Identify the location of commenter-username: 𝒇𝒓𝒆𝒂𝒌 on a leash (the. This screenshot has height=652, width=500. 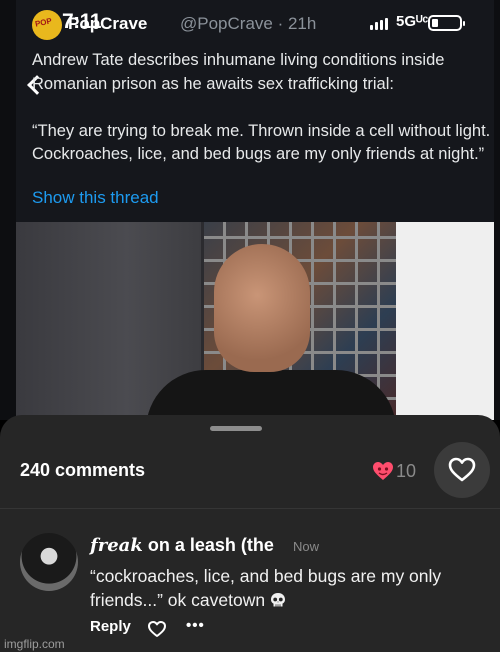
(182, 545).